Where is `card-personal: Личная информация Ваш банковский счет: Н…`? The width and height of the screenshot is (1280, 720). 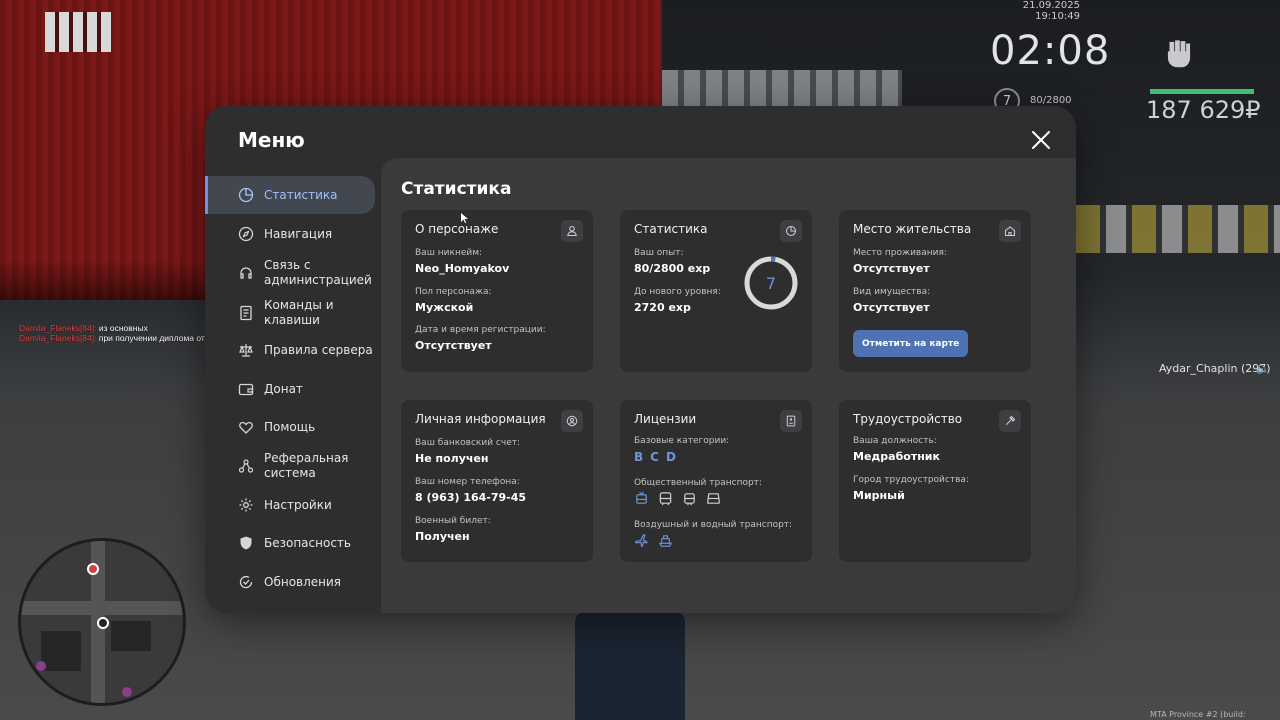 card-personal: Личная информация Ваш банковский счет: Н… is located at coordinates (497, 481).